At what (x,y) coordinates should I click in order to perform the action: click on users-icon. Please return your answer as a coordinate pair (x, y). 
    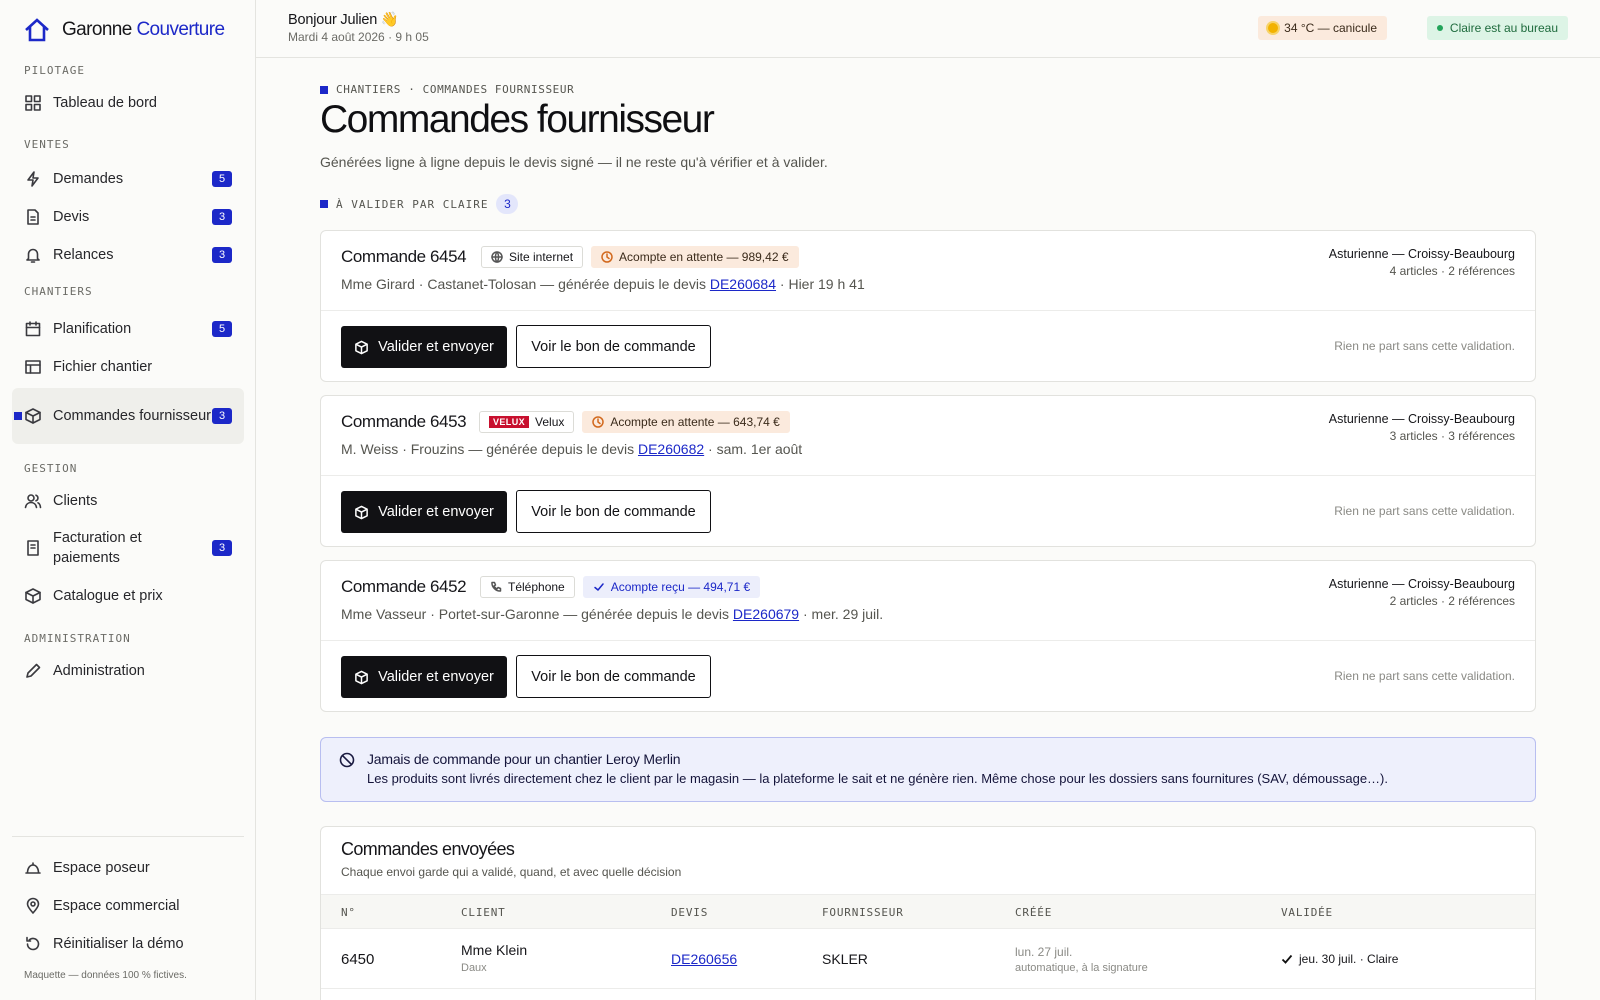
    Looking at the image, I should click on (33, 501).